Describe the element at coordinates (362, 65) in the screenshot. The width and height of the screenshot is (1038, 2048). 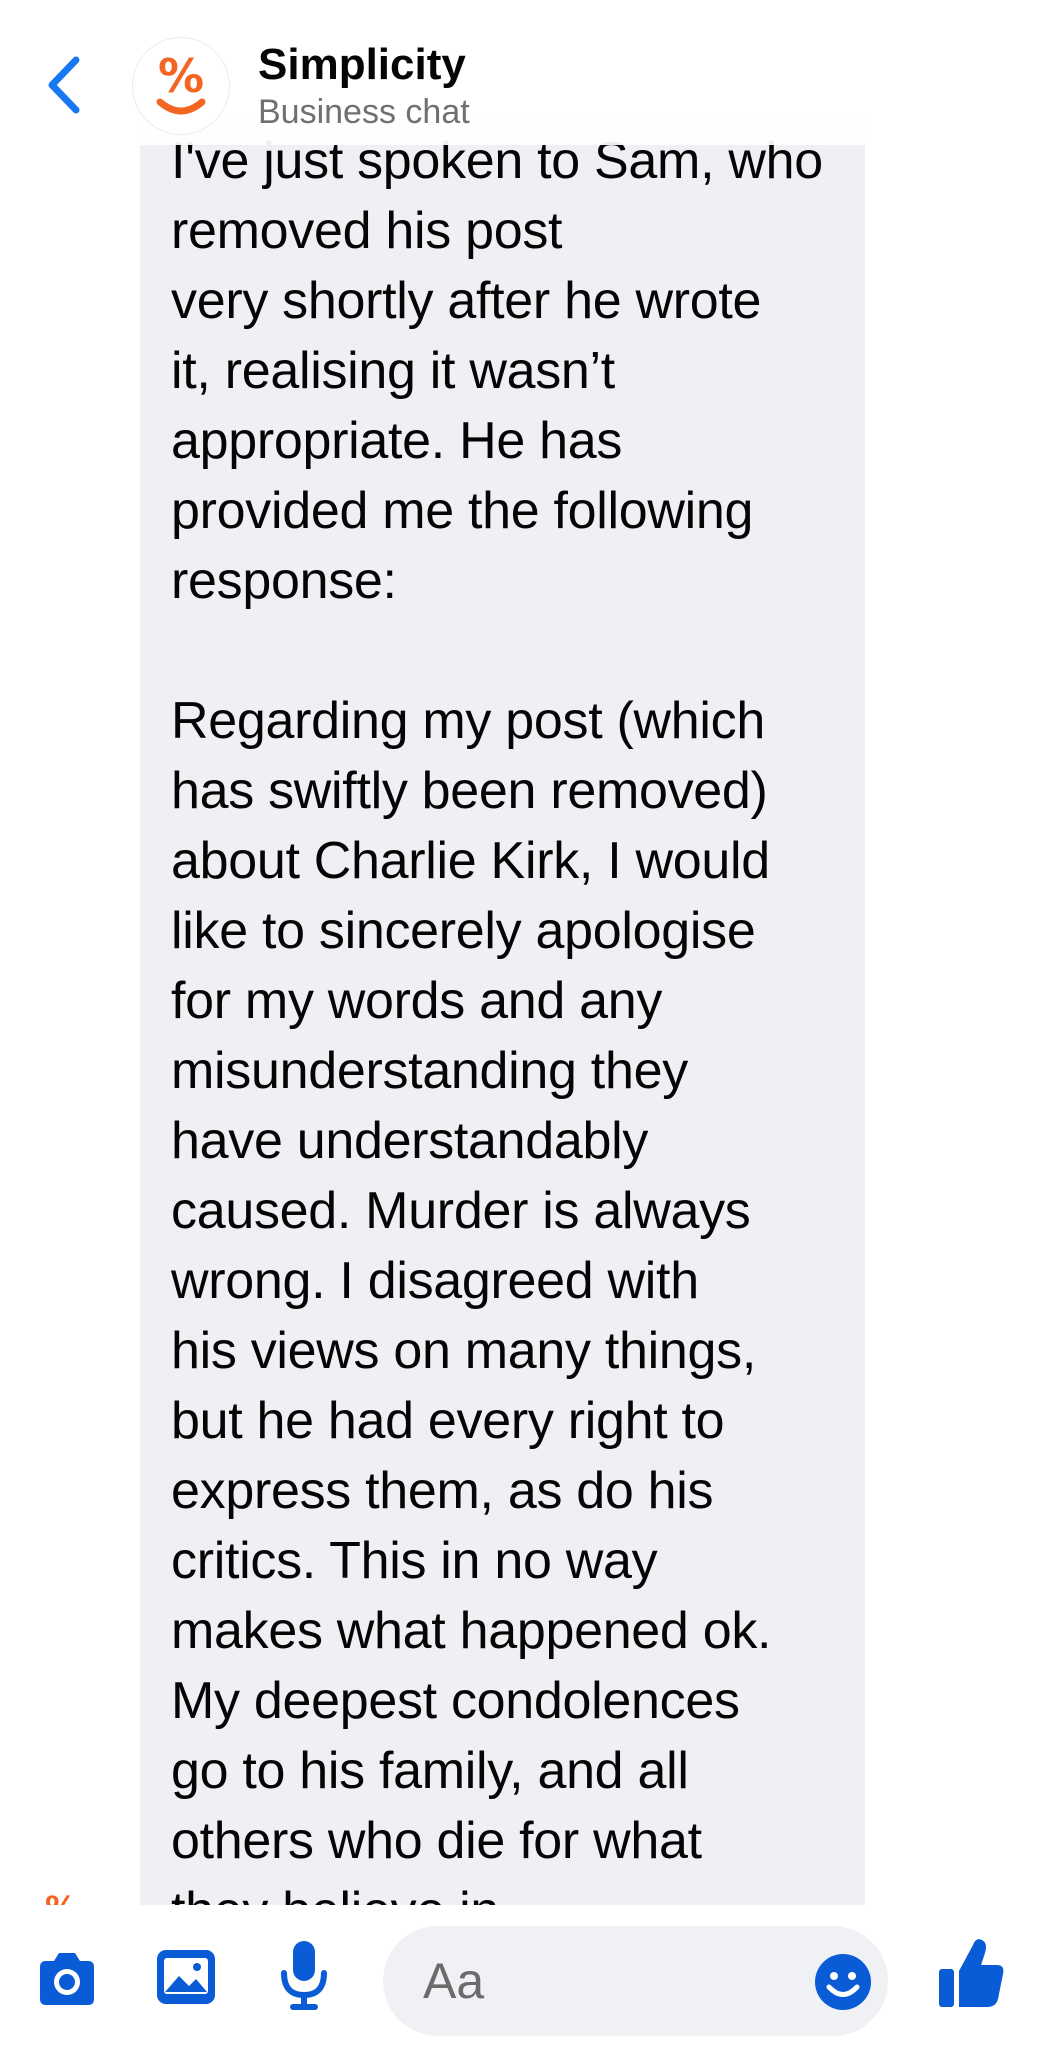
I see `chat-title: Simplicity` at that location.